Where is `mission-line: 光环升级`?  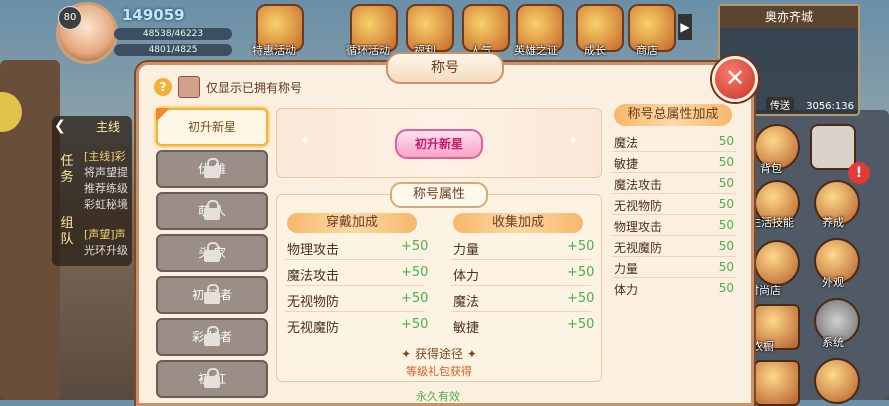
mission-line: 光环升级 is located at coordinates (106, 250).